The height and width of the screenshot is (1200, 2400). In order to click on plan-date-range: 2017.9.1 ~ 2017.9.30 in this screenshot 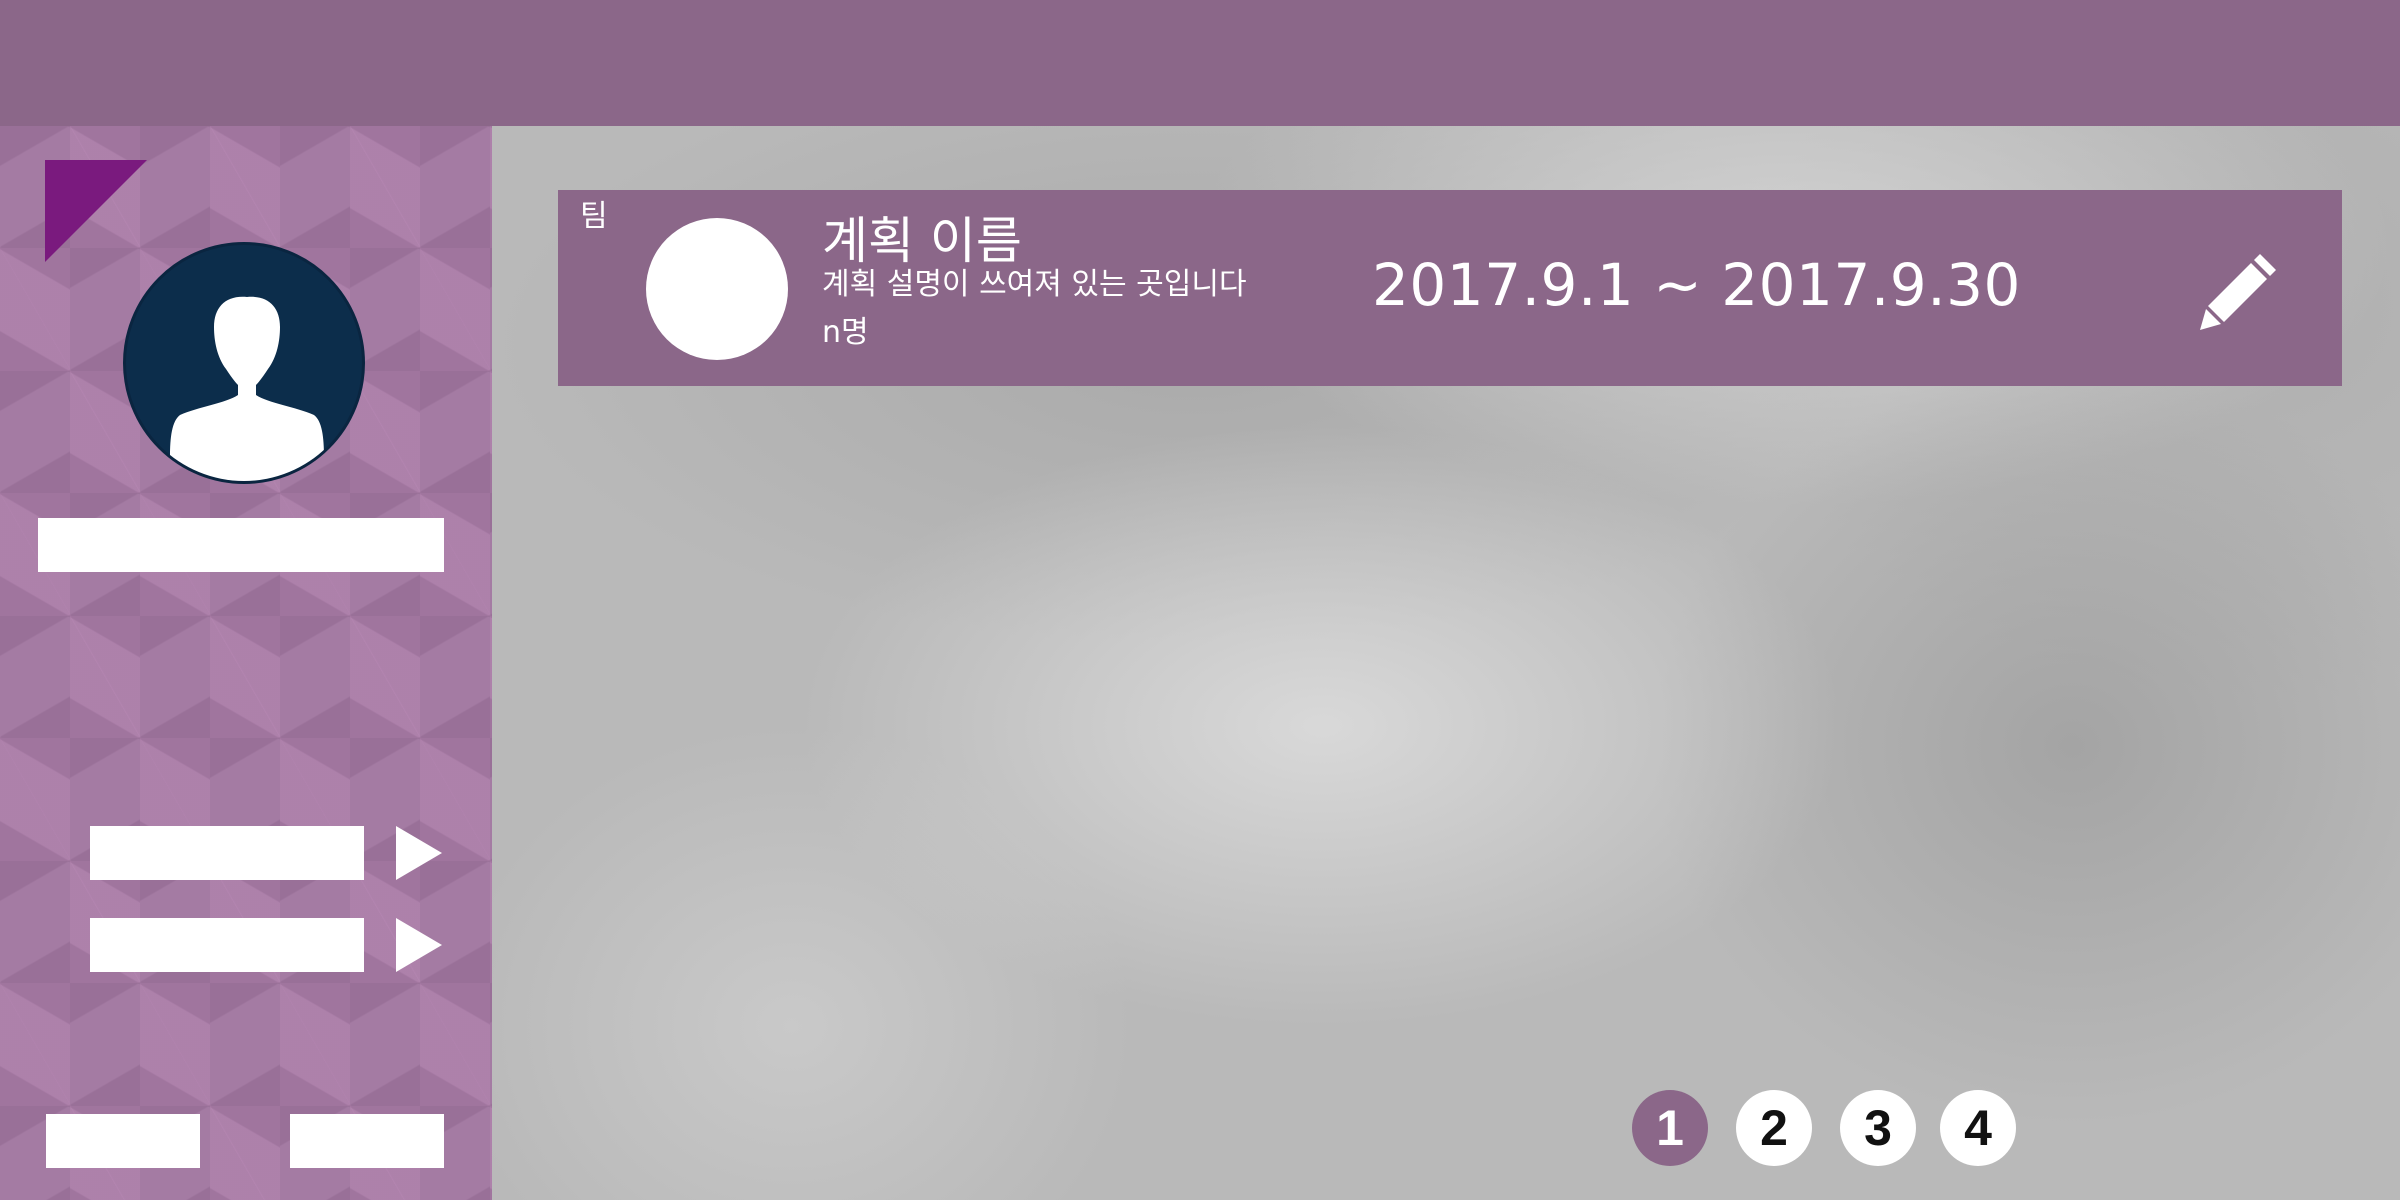, I will do `click(1696, 285)`.